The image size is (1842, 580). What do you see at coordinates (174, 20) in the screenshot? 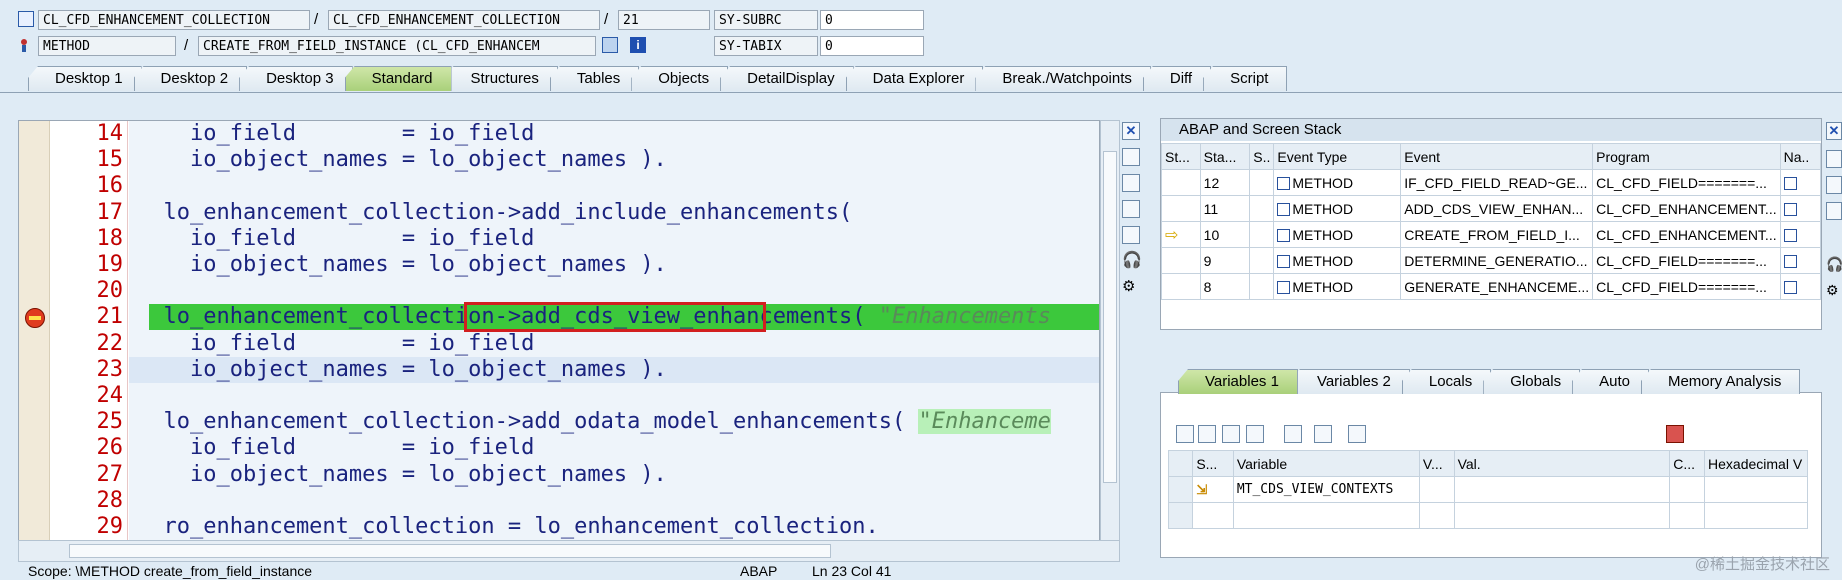
I see `class-field: CL_CFD_ENHANCEMENT_COLLECTION` at bounding box center [174, 20].